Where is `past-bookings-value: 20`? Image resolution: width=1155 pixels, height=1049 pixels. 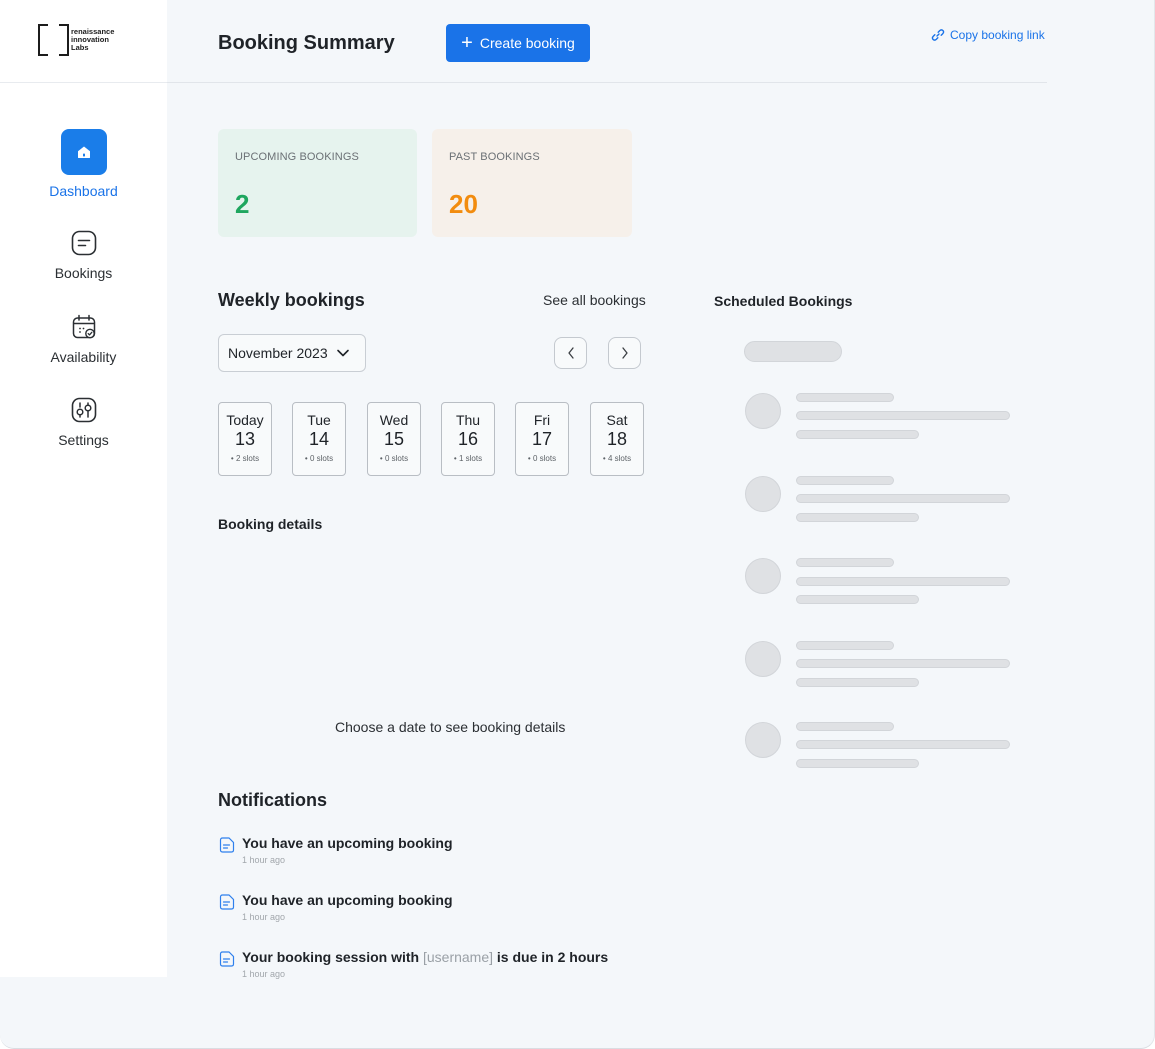 past-bookings-value: 20 is located at coordinates (463, 204).